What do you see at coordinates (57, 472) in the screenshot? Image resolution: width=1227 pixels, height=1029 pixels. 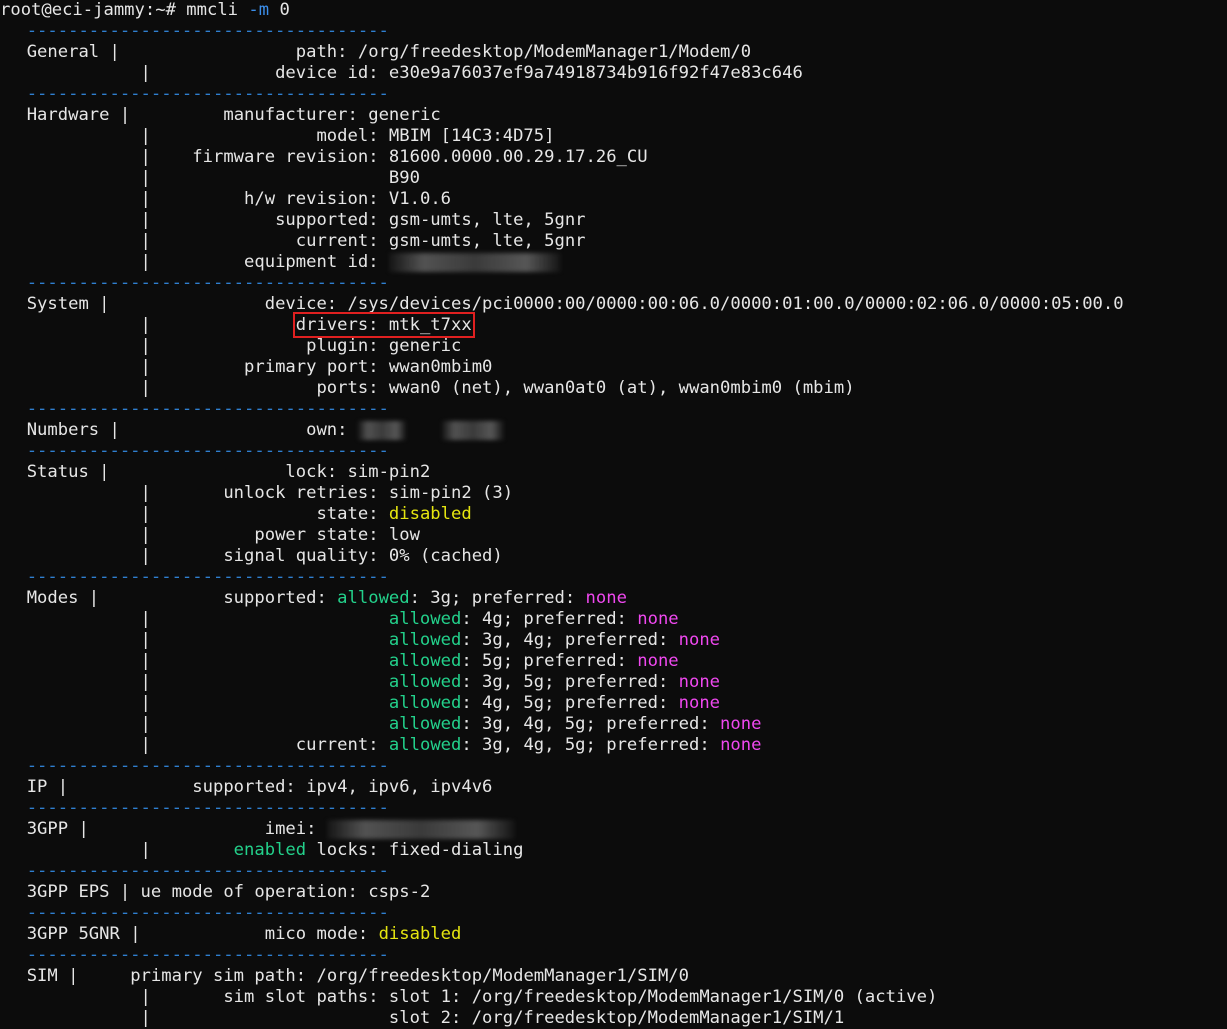 I see `section-title: Status` at bounding box center [57, 472].